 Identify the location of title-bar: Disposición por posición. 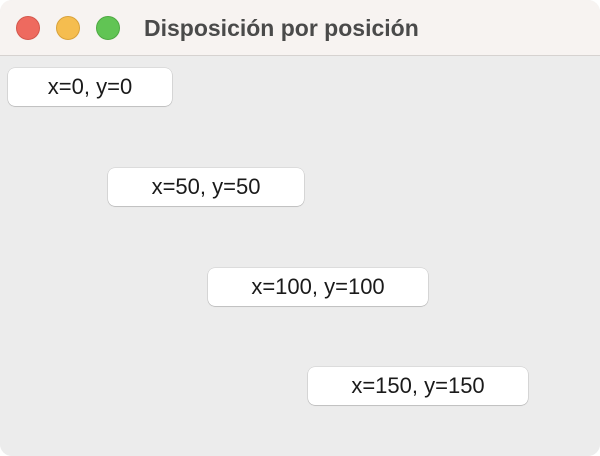
(300, 28).